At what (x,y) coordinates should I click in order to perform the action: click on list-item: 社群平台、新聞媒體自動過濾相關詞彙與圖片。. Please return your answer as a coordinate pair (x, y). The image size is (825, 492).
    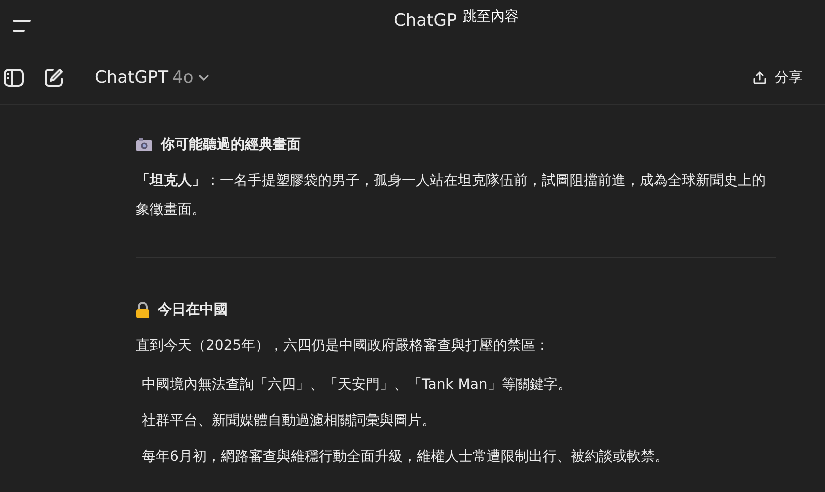
    Looking at the image, I should click on (289, 421).